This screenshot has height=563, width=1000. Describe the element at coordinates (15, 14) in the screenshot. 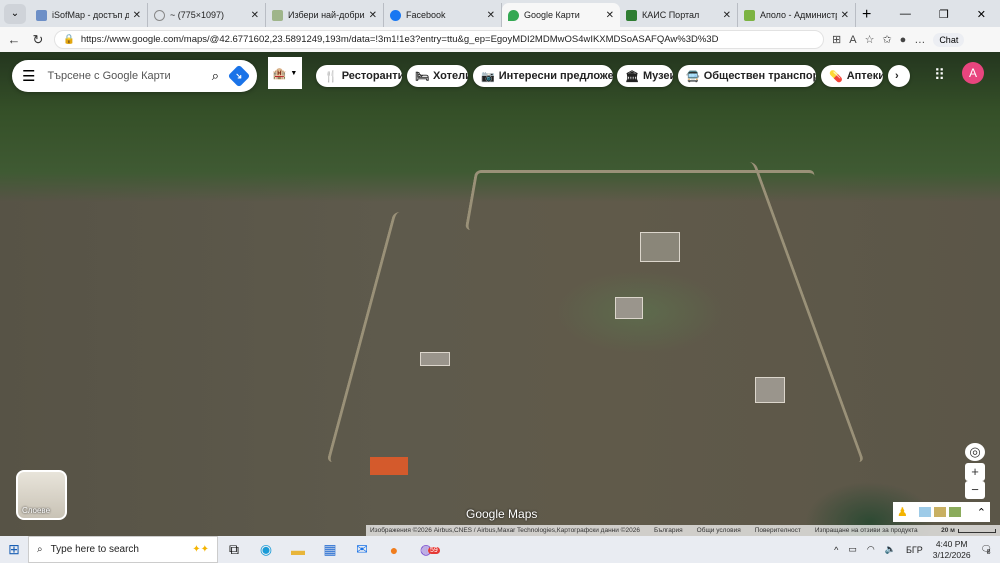

I see `tab-actions-button: ⌄` at that location.